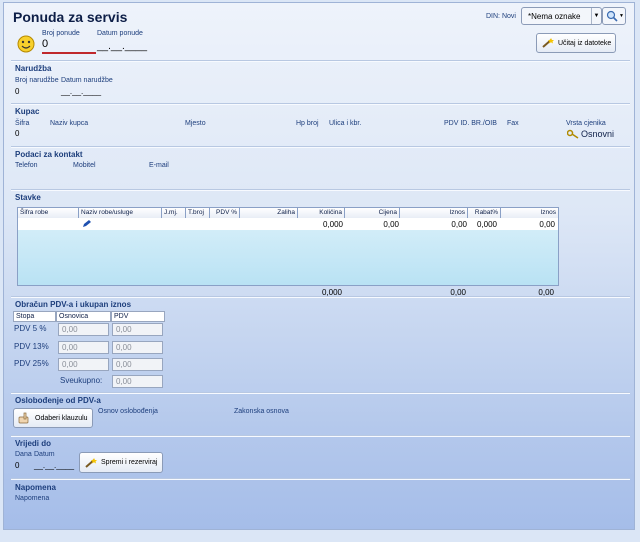 The image size is (640, 542). Describe the element at coordinates (49, 154) in the screenshot. I see `kontakt-section-title: Podaci za kontakt` at that location.